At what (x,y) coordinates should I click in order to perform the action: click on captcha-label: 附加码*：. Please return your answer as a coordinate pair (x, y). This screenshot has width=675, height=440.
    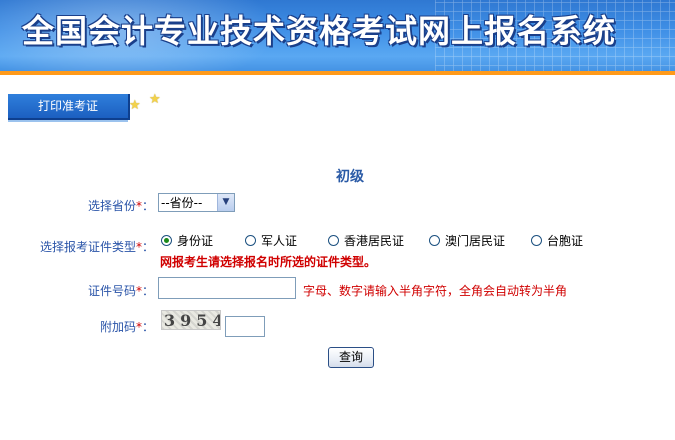
    Looking at the image, I should click on (126, 327).